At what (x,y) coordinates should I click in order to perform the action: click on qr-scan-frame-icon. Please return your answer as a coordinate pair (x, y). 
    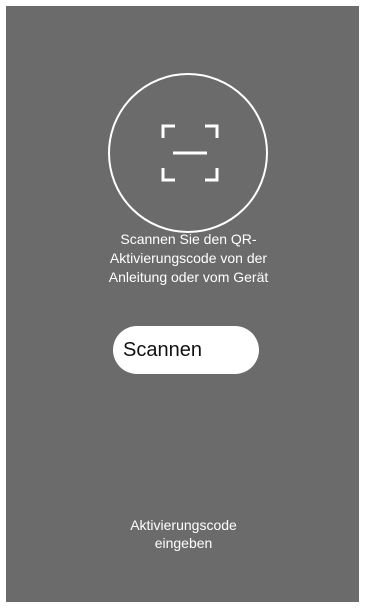
    Looking at the image, I should click on (190, 153).